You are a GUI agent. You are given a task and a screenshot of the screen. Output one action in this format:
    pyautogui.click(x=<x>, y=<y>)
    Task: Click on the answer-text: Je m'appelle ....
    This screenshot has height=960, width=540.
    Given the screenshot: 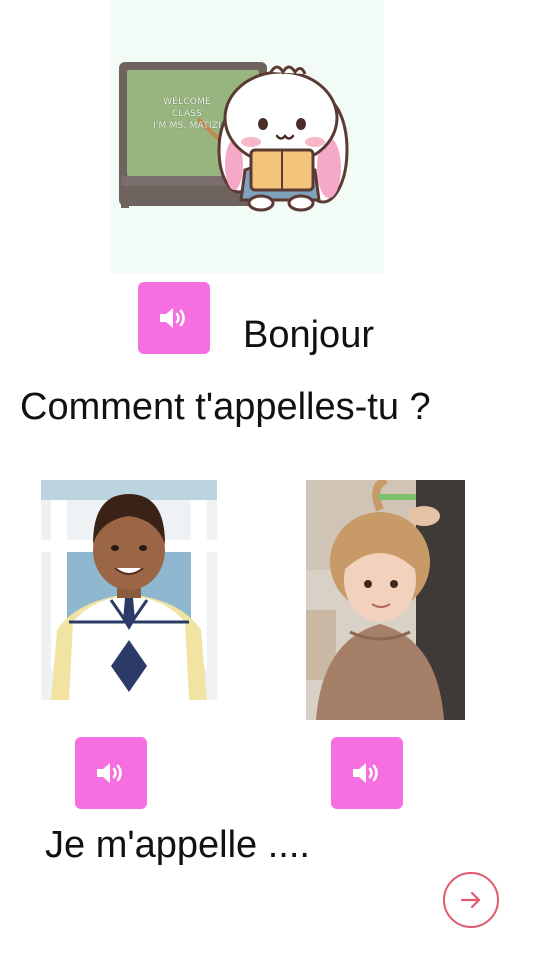 What is the action you would take?
    pyautogui.click(x=177, y=845)
    